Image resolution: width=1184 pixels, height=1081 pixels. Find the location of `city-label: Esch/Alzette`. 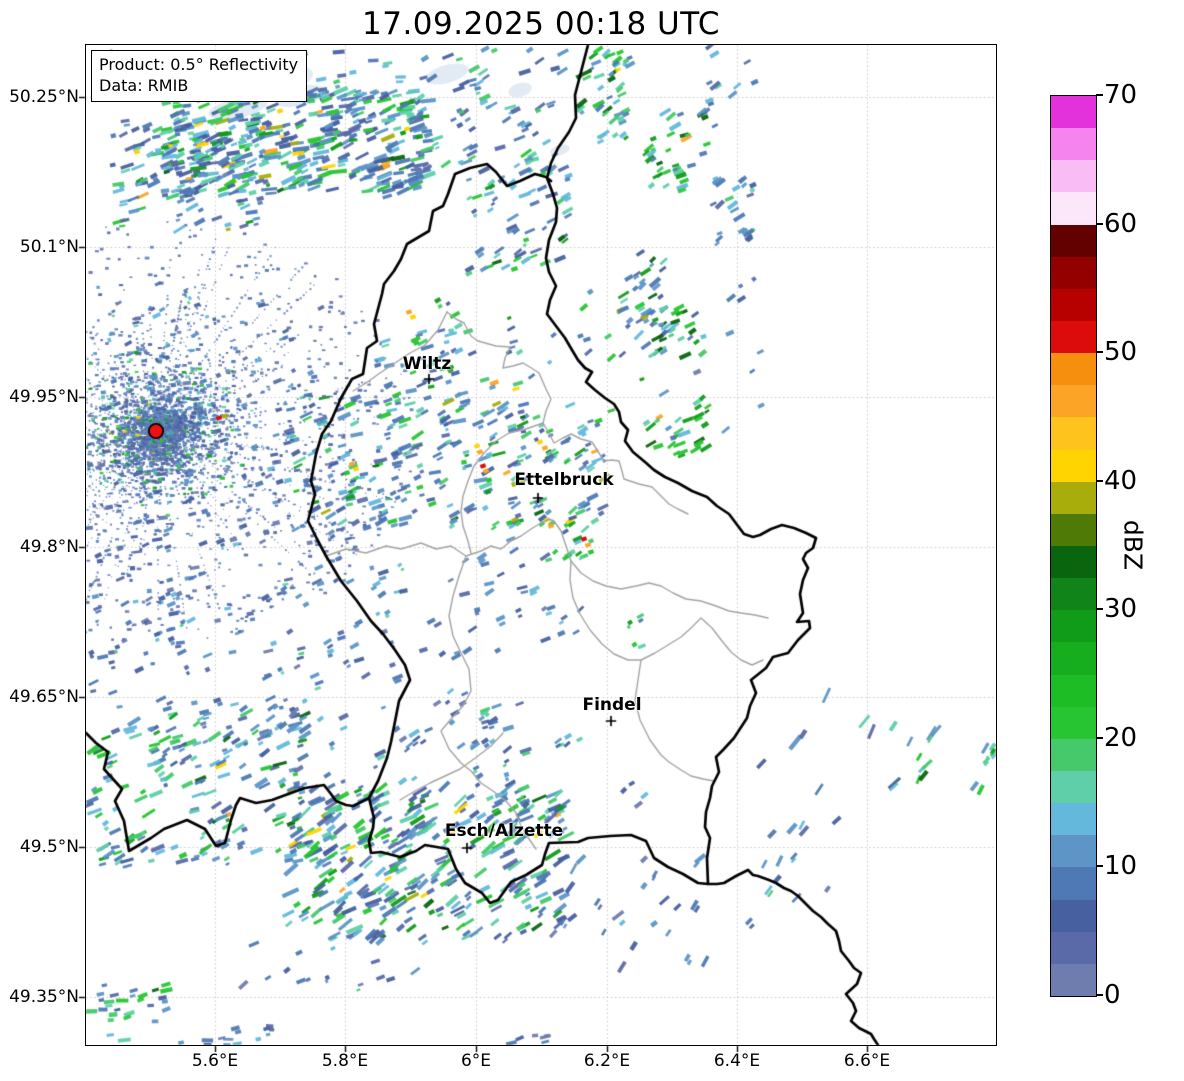

city-label: Esch/Alzette is located at coordinates (504, 831).